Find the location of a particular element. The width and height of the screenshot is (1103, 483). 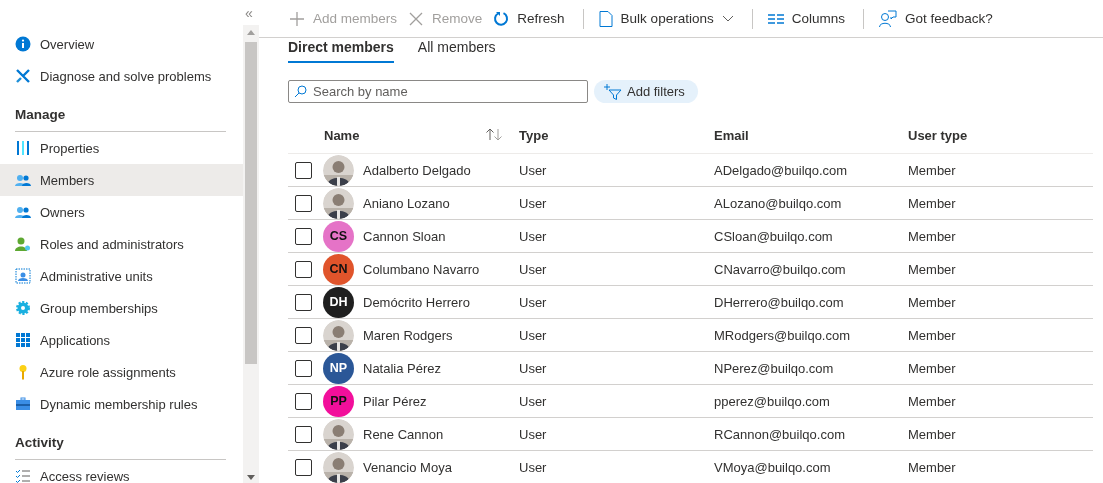

column-header: Email is located at coordinates (731, 135).